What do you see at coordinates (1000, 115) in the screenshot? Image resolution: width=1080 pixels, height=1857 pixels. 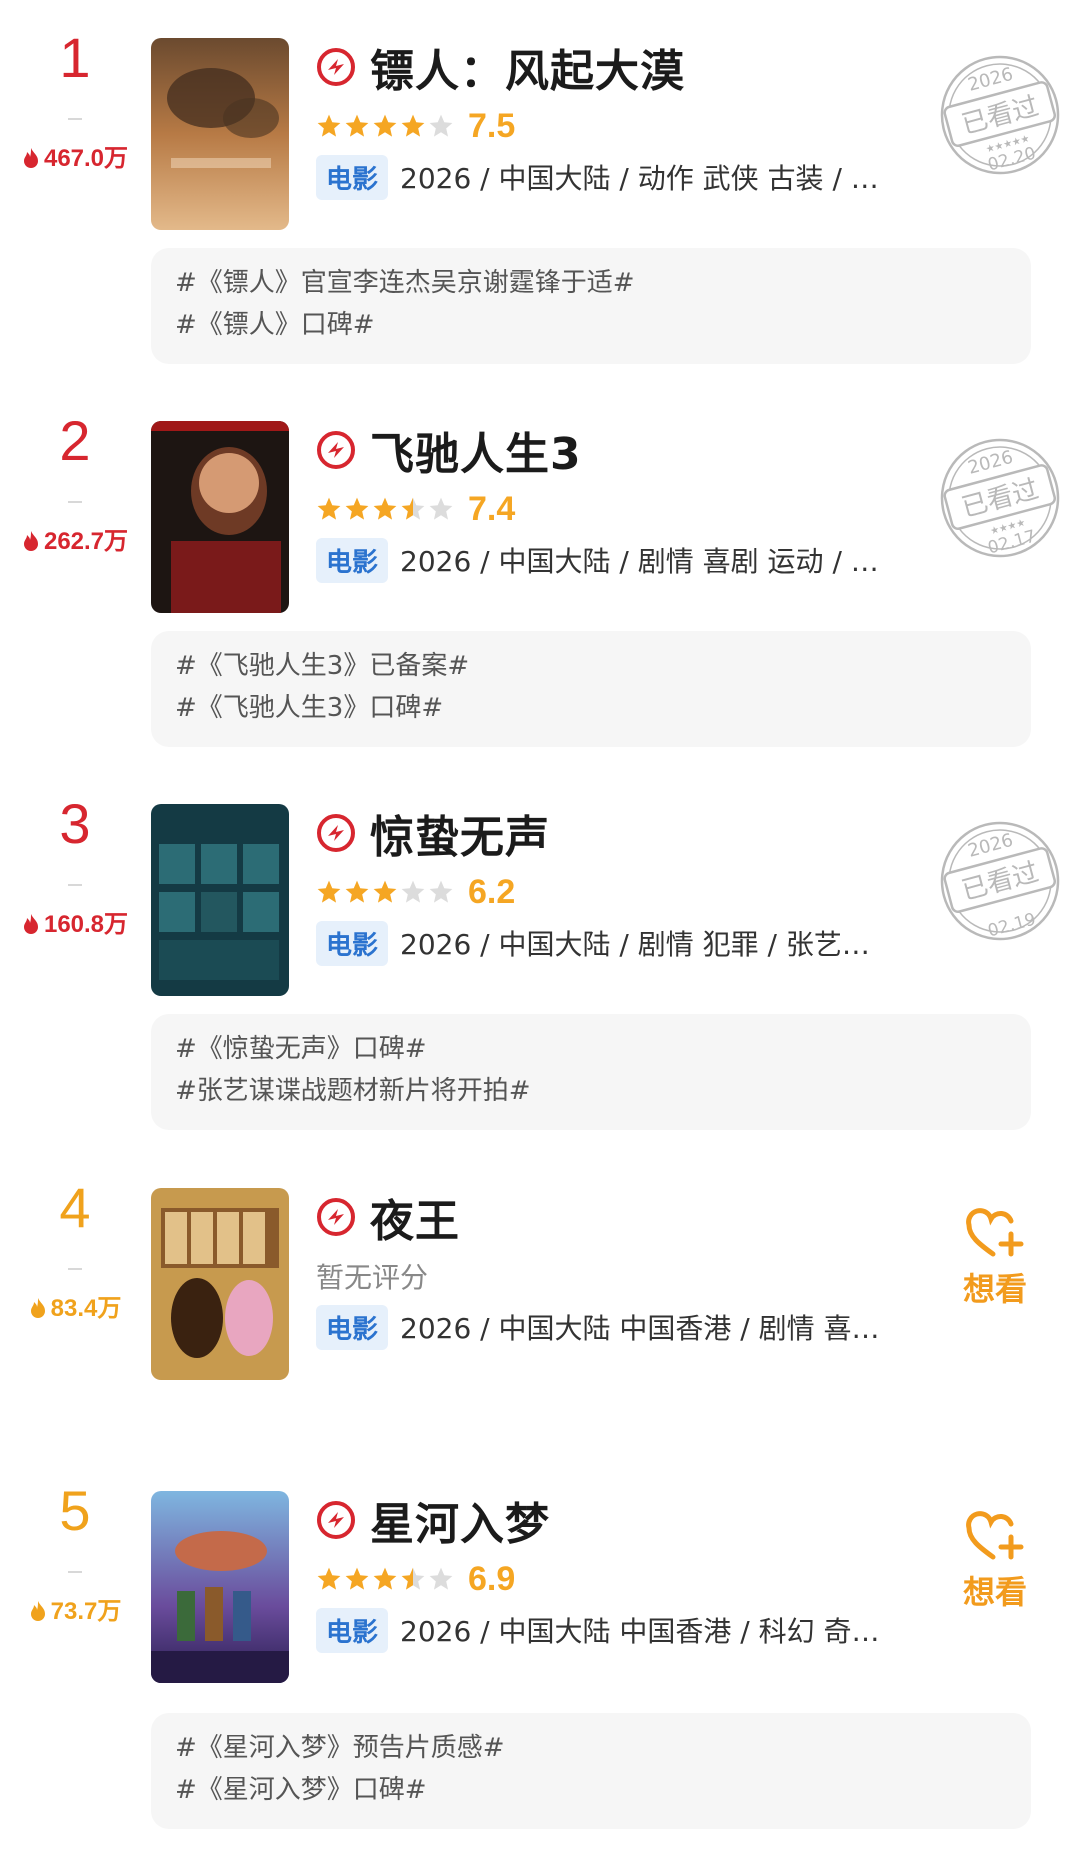 I see `watched-stamp: 2026 已看过 ★★★★★ 02.20` at bounding box center [1000, 115].